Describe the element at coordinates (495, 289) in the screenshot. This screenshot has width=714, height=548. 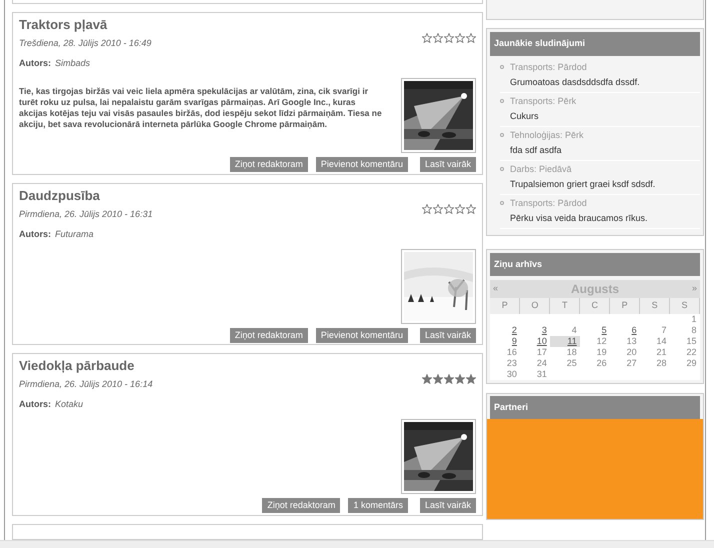
I see `prev-month-link: «` at that location.